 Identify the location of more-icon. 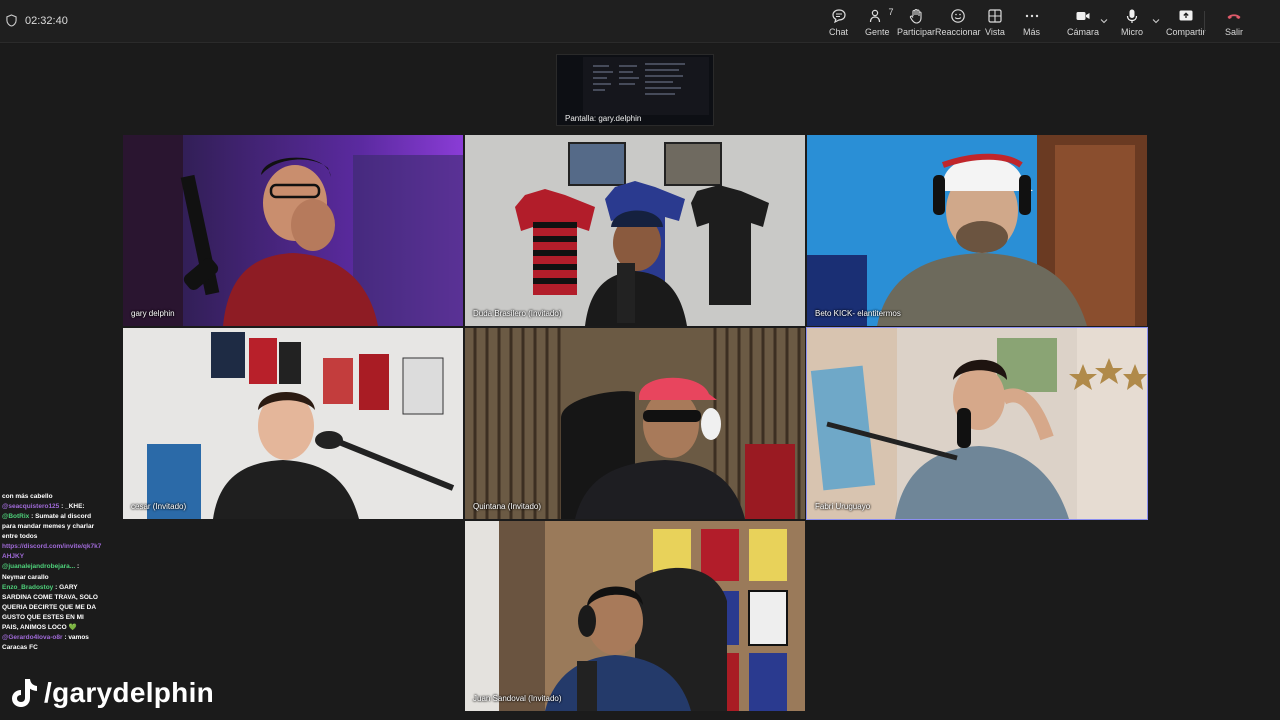
(1031, 16).